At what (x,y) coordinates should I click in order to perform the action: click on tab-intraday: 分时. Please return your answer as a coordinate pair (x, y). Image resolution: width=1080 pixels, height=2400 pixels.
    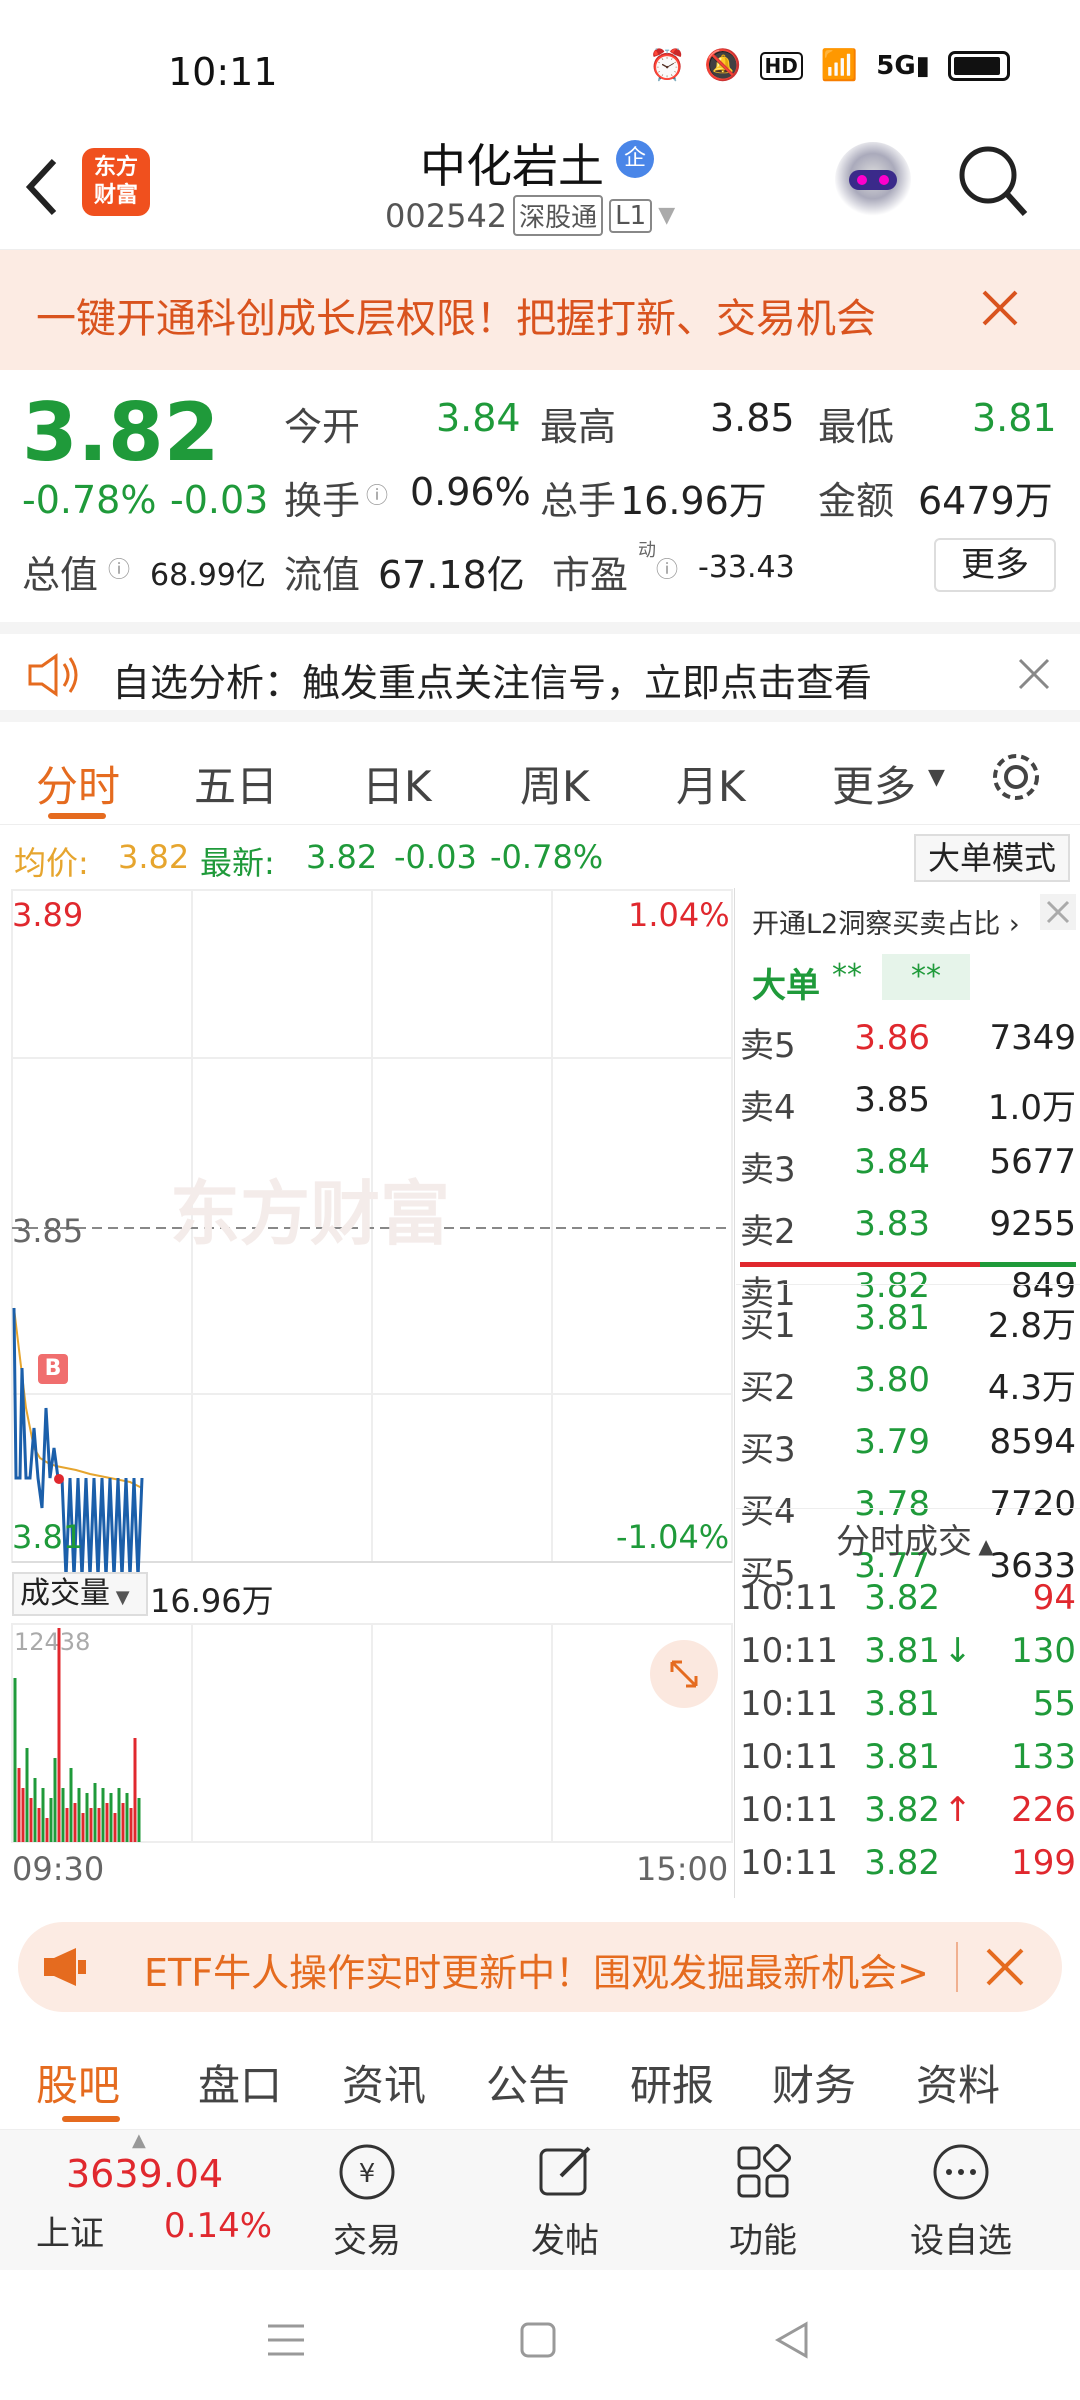
    Looking at the image, I should click on (78, 783).